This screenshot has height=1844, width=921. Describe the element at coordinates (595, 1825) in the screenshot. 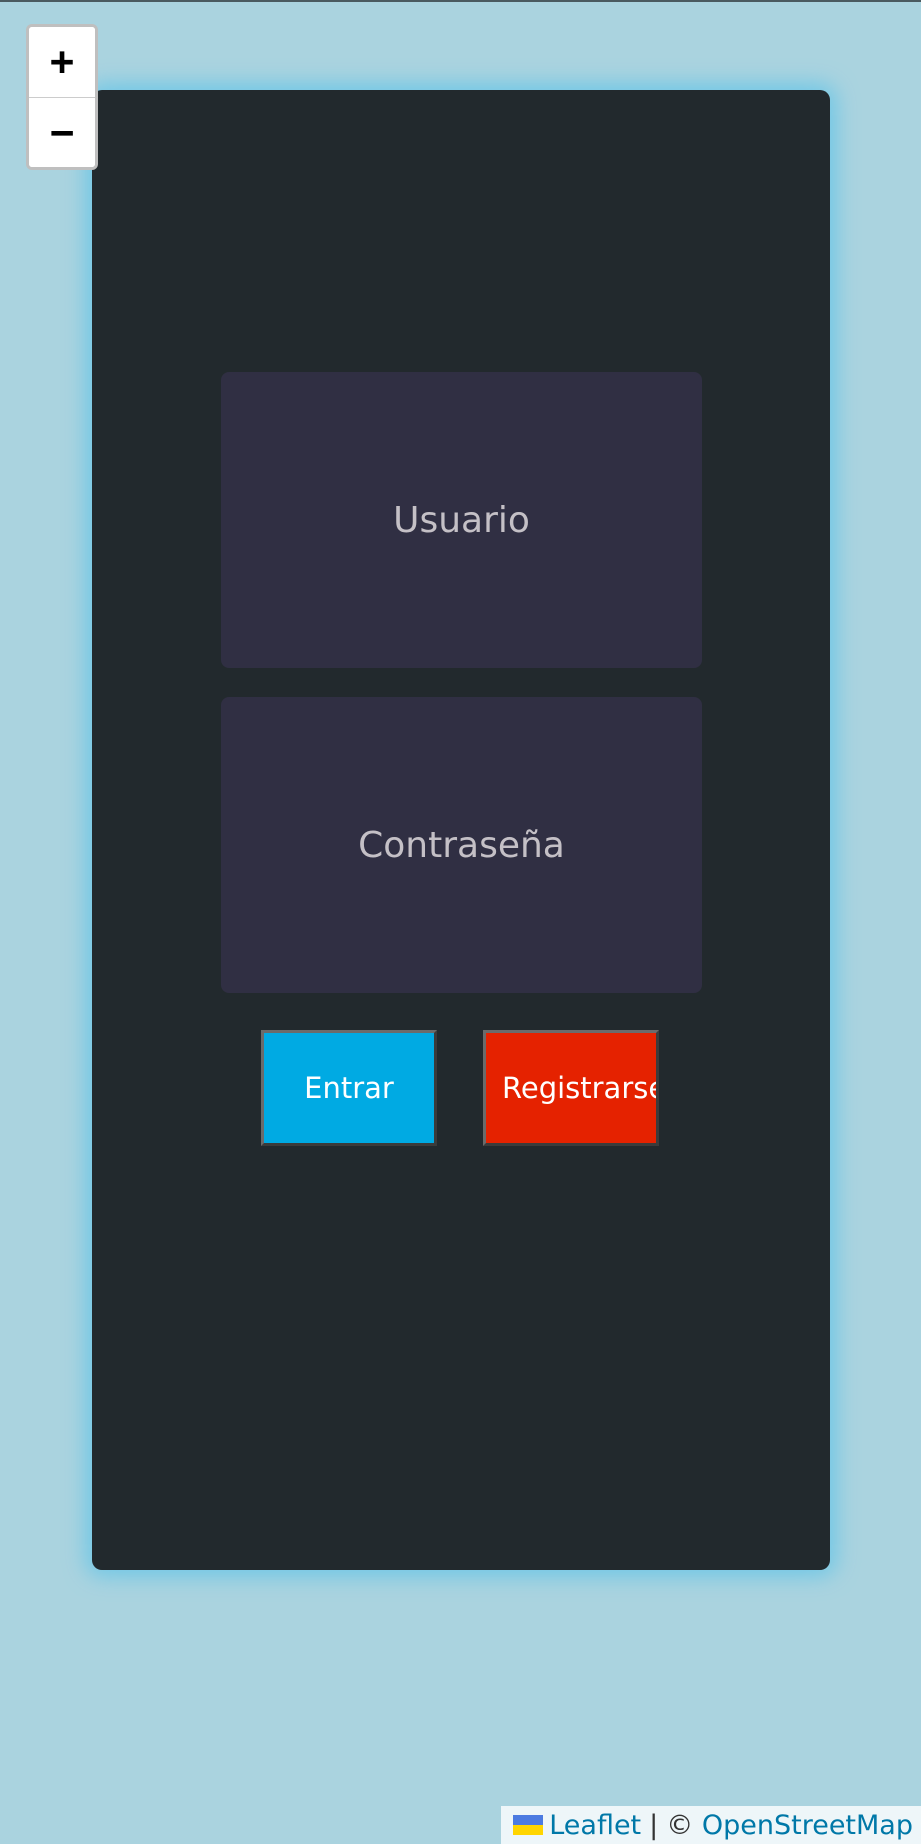

I see `leaflet-link: Leaflet` at that location.